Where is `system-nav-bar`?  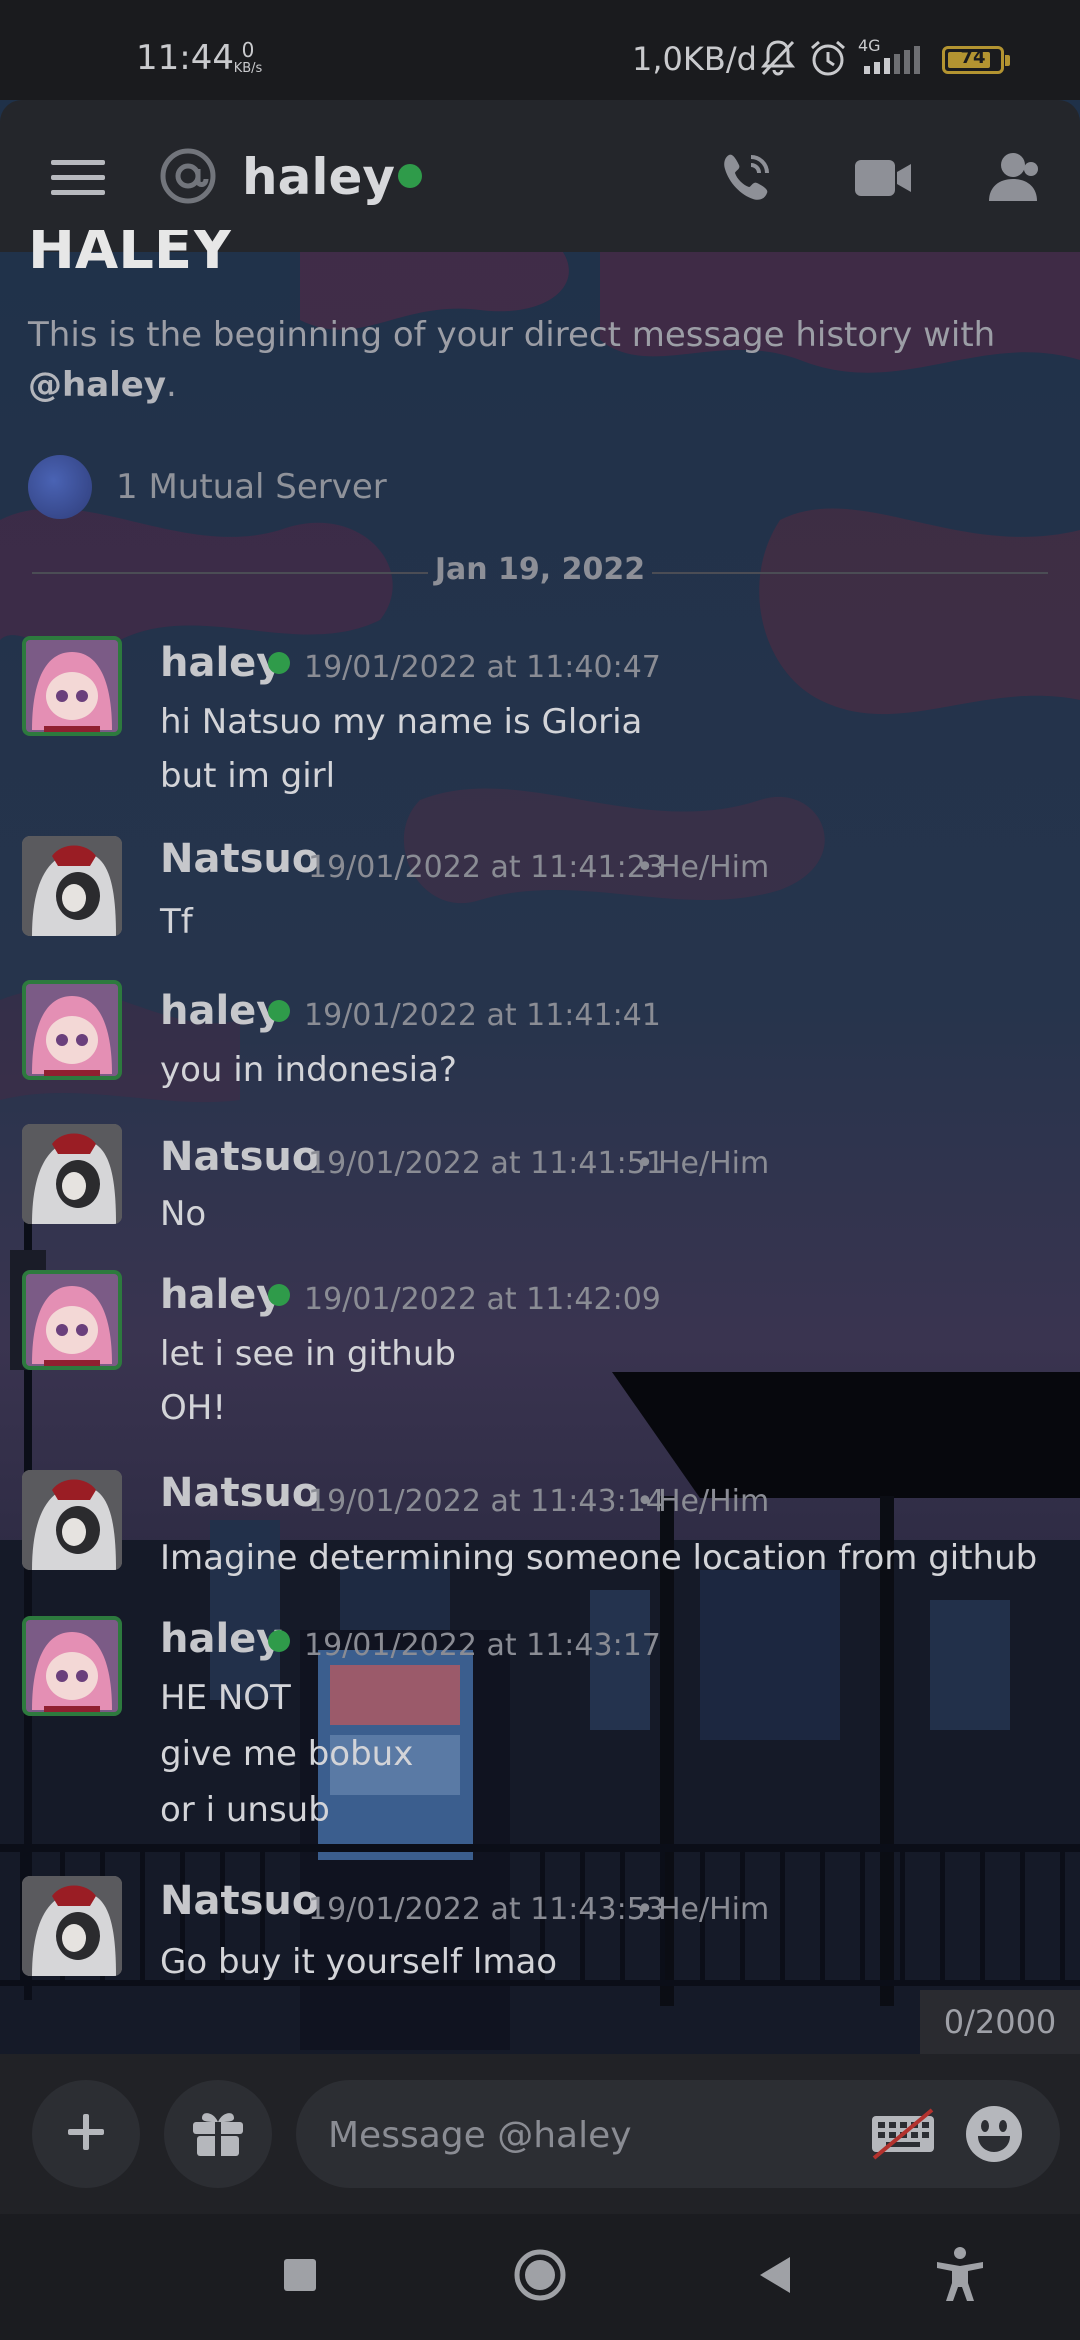
system-nav-bar is located at coordinates (540, 2277).